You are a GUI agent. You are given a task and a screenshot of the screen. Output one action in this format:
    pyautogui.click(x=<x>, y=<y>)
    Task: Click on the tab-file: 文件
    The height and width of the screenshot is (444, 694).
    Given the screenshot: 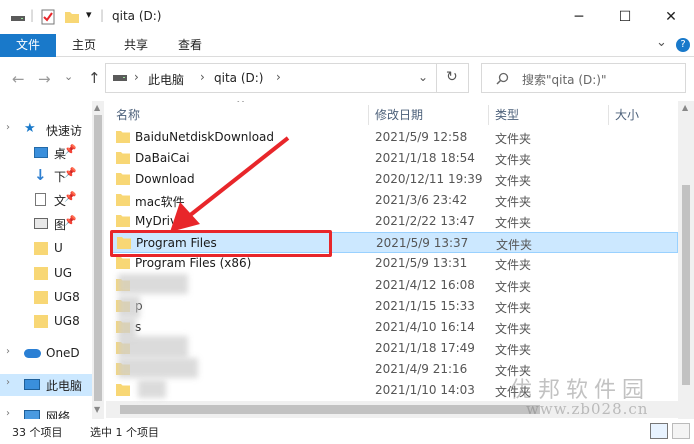 What is the action you would take?
    pyautogui.click(x=28, y=45)
    